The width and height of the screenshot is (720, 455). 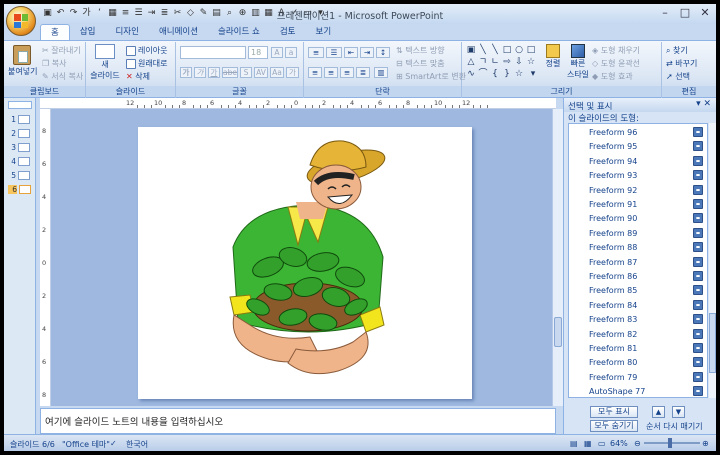 I want to click on font-size-input: 18, so click(x=258, y=52).